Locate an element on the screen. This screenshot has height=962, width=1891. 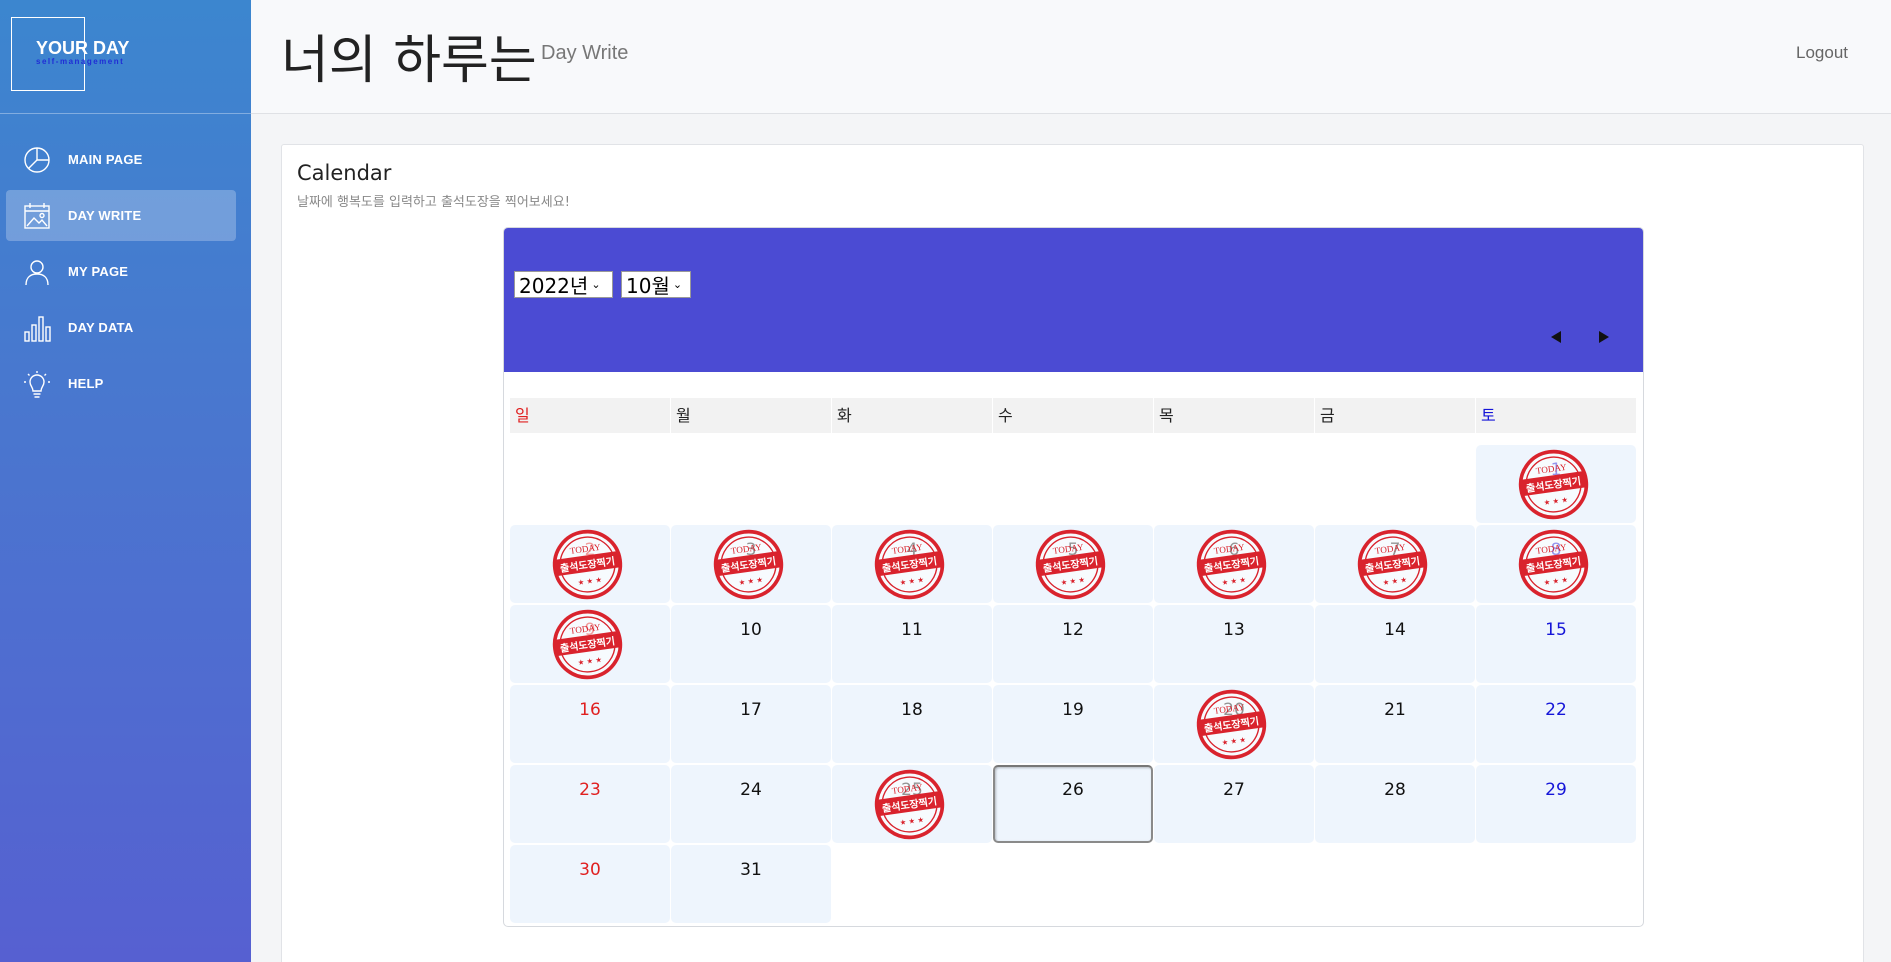
sidebar-item-main-page: MAIN PAGE is located at coordinates (121, 159).